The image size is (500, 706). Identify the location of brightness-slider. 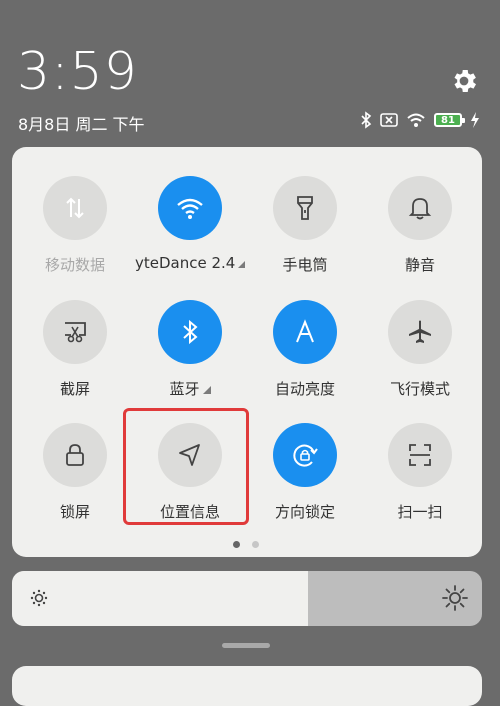
(247, 598).